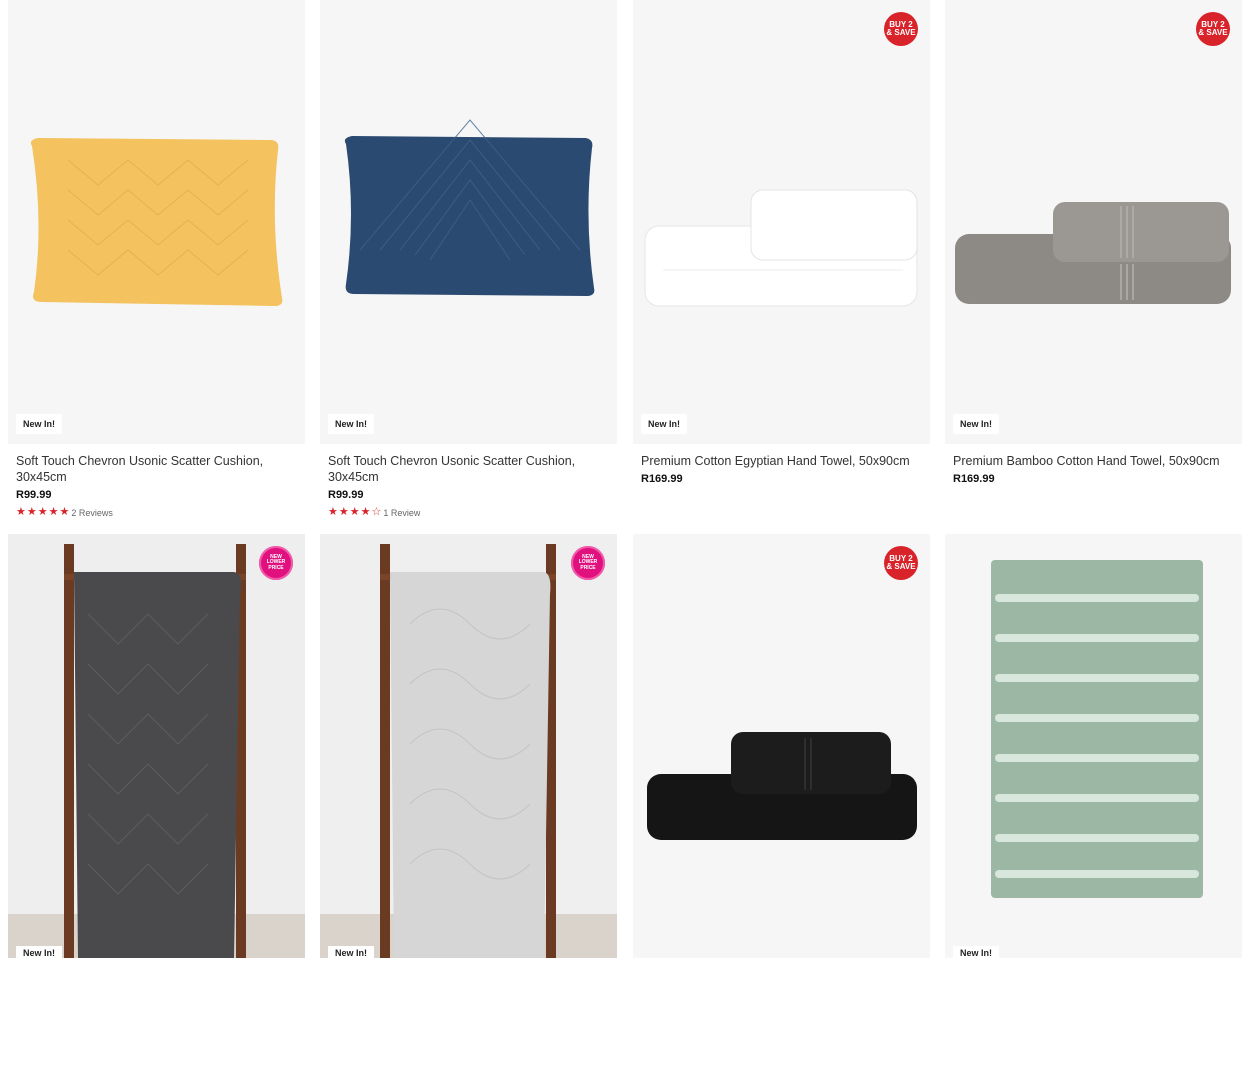  What do you see at coordinates (1097, 729) in the screenshot?
I see `bath-mat-image` at bounding box center [1097, 729].